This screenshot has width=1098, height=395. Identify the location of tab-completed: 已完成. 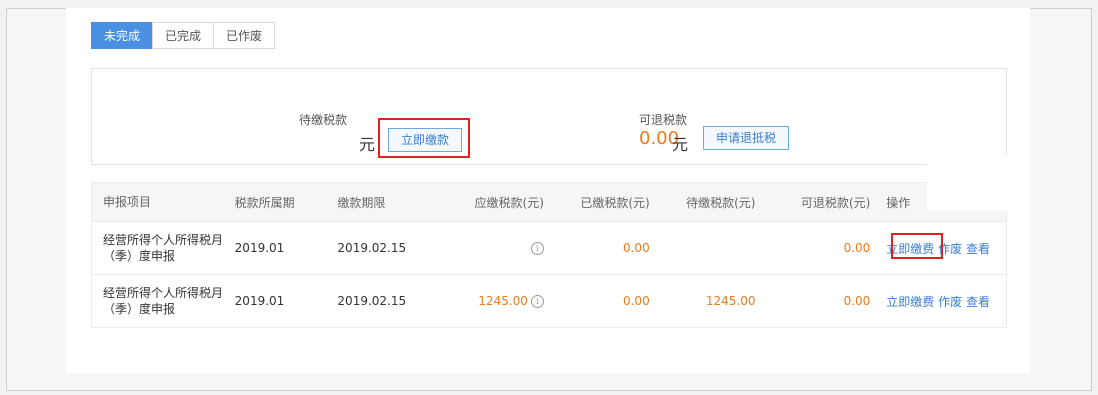
(183, 35).